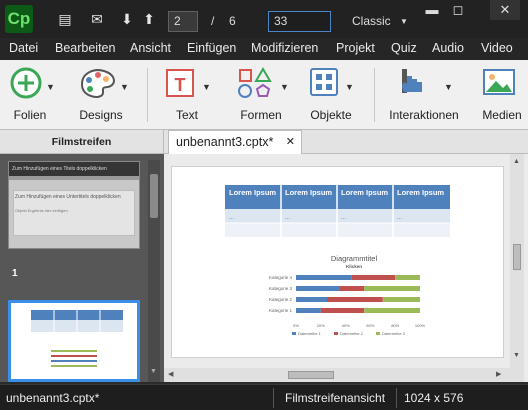  What do you see at coordinates (154, 271) in the screenshot?
I see `filmstrip-scrollbar: ▼` at bounding box center [154, 271].